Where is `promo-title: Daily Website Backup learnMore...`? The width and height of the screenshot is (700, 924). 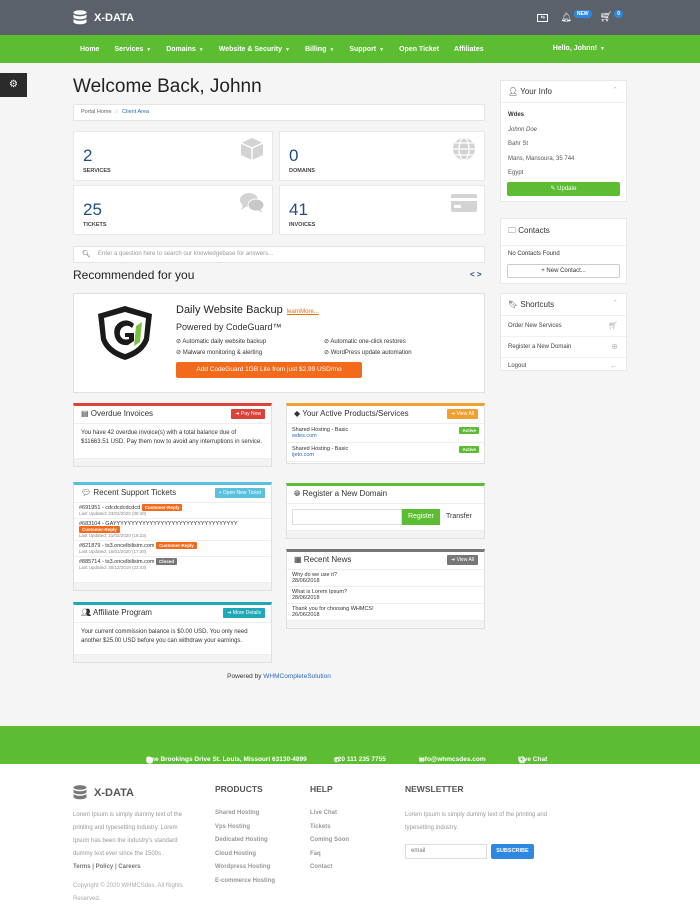 promo-title: Daily Website Backup learnMore... is located at coordinates (247, 310).